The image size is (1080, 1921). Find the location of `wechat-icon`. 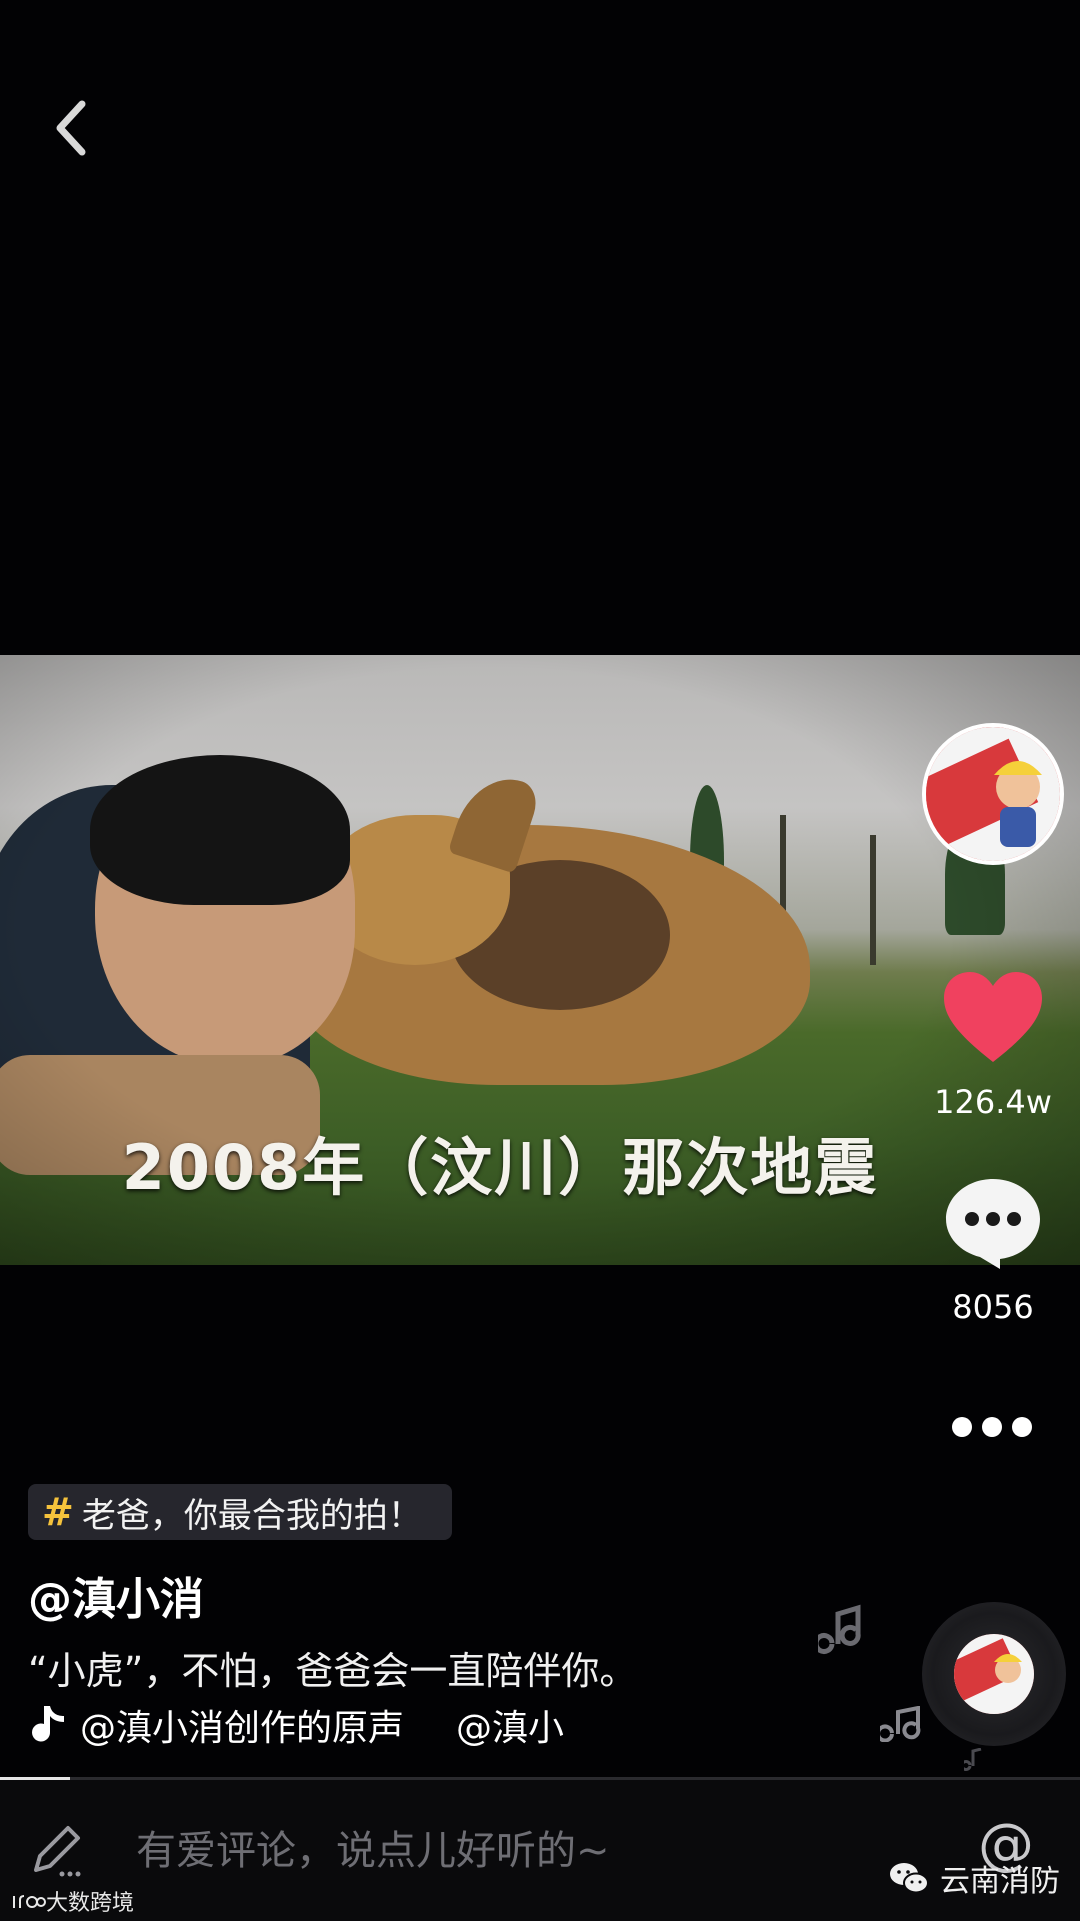

wechat-icon is located at coordinates (909, 1878).